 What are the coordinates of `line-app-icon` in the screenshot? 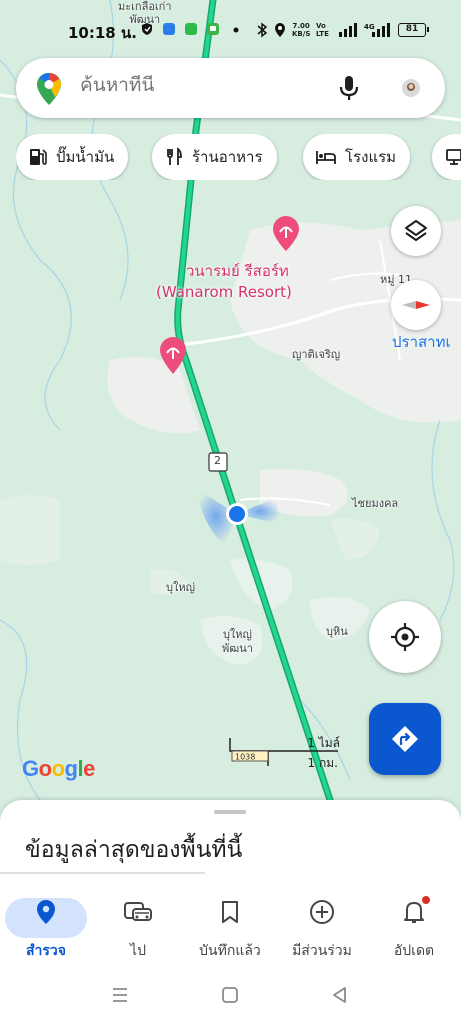 It's located at (191, 29).